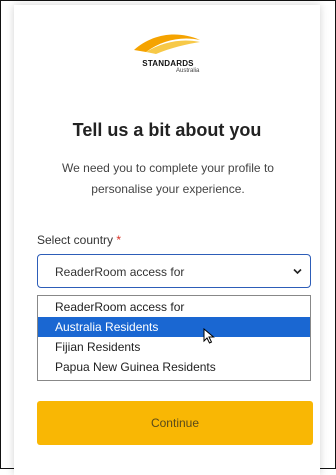  Describe the element at coordinates (168, 63) in the screenshot. I see `logo-wordmark: STANDARDS` at that location.